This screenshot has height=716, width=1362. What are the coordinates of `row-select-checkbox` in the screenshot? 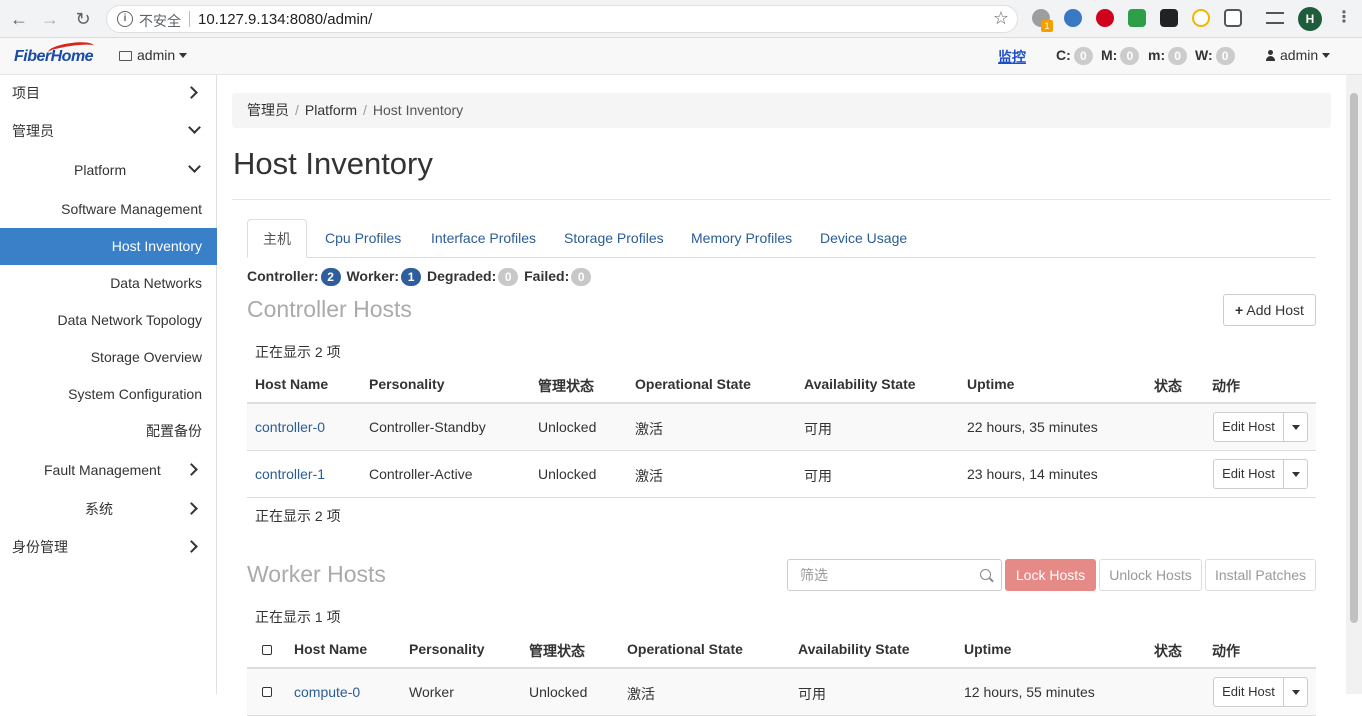 It's located at (267, 692).